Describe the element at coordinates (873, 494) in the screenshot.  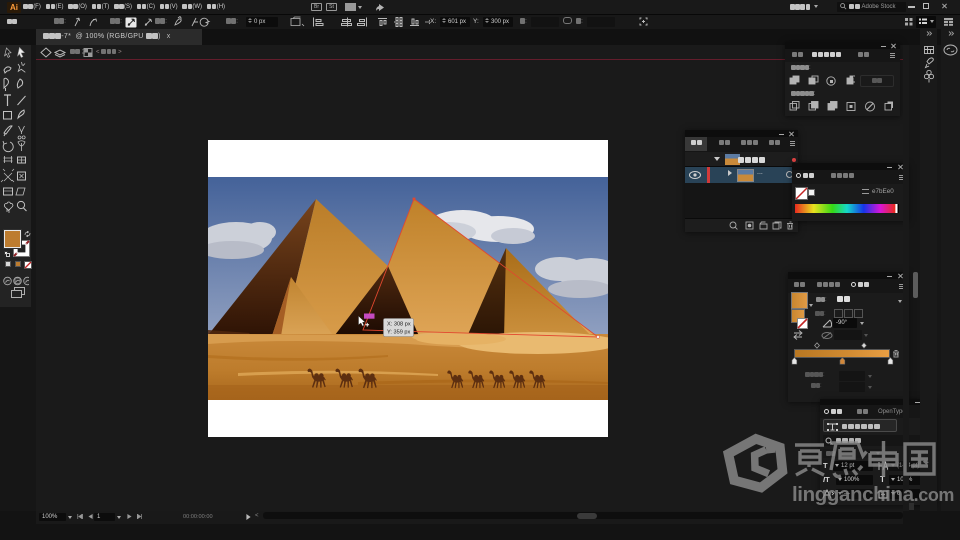
I see `svg-text: lingganchina.com` at that location.